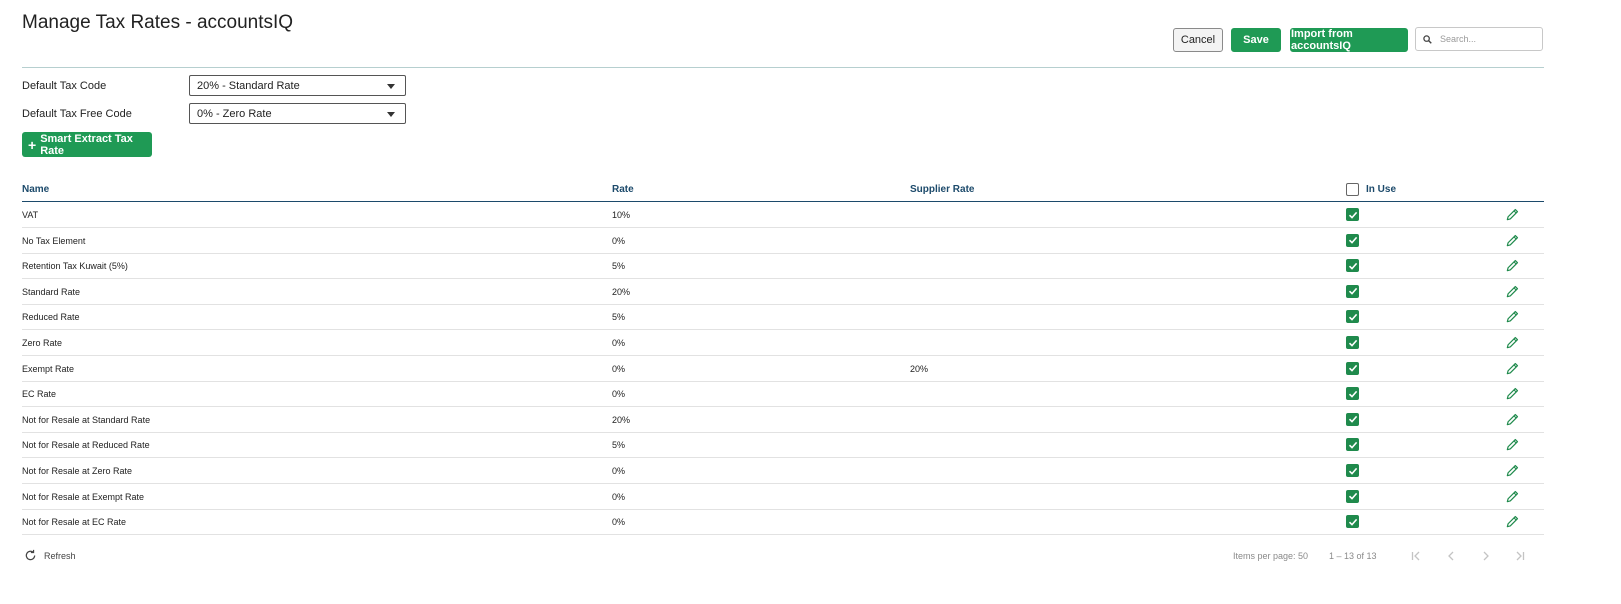  Describe the element at coordinates (783, 471) in the screenshot. I see `table-row: Not for Resale at Zero Rate 0%` at that location.